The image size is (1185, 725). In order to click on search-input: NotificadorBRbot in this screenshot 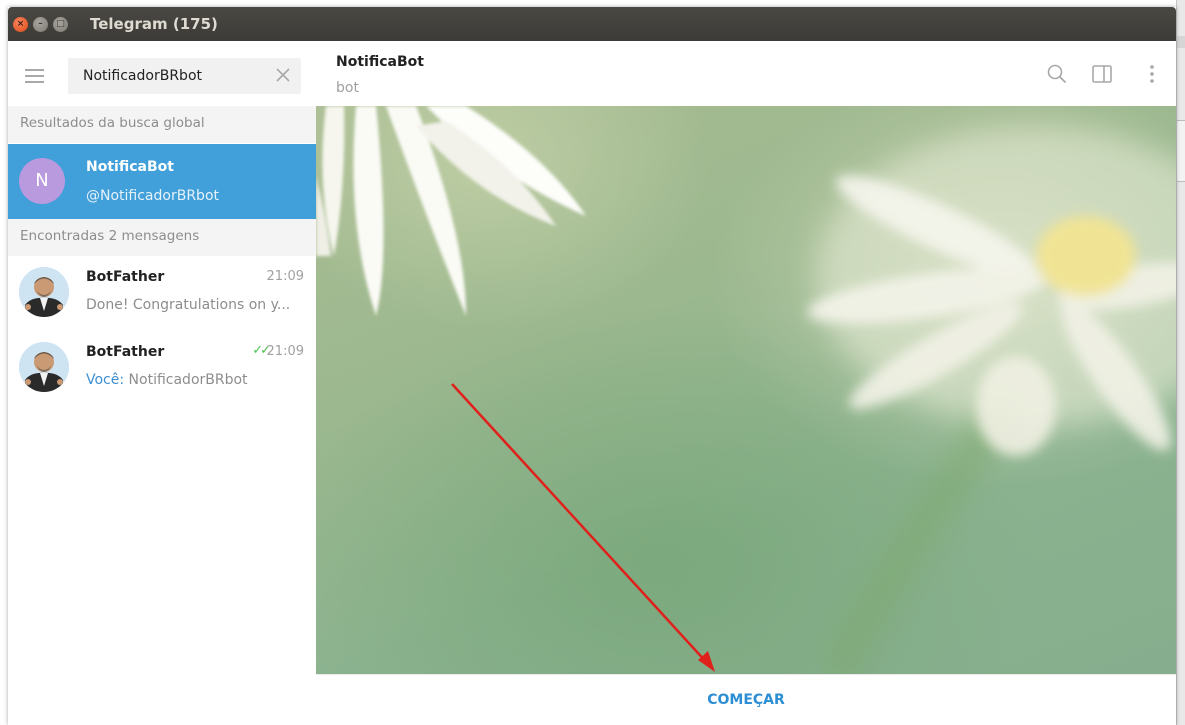, I will do `click(184, 76)`.